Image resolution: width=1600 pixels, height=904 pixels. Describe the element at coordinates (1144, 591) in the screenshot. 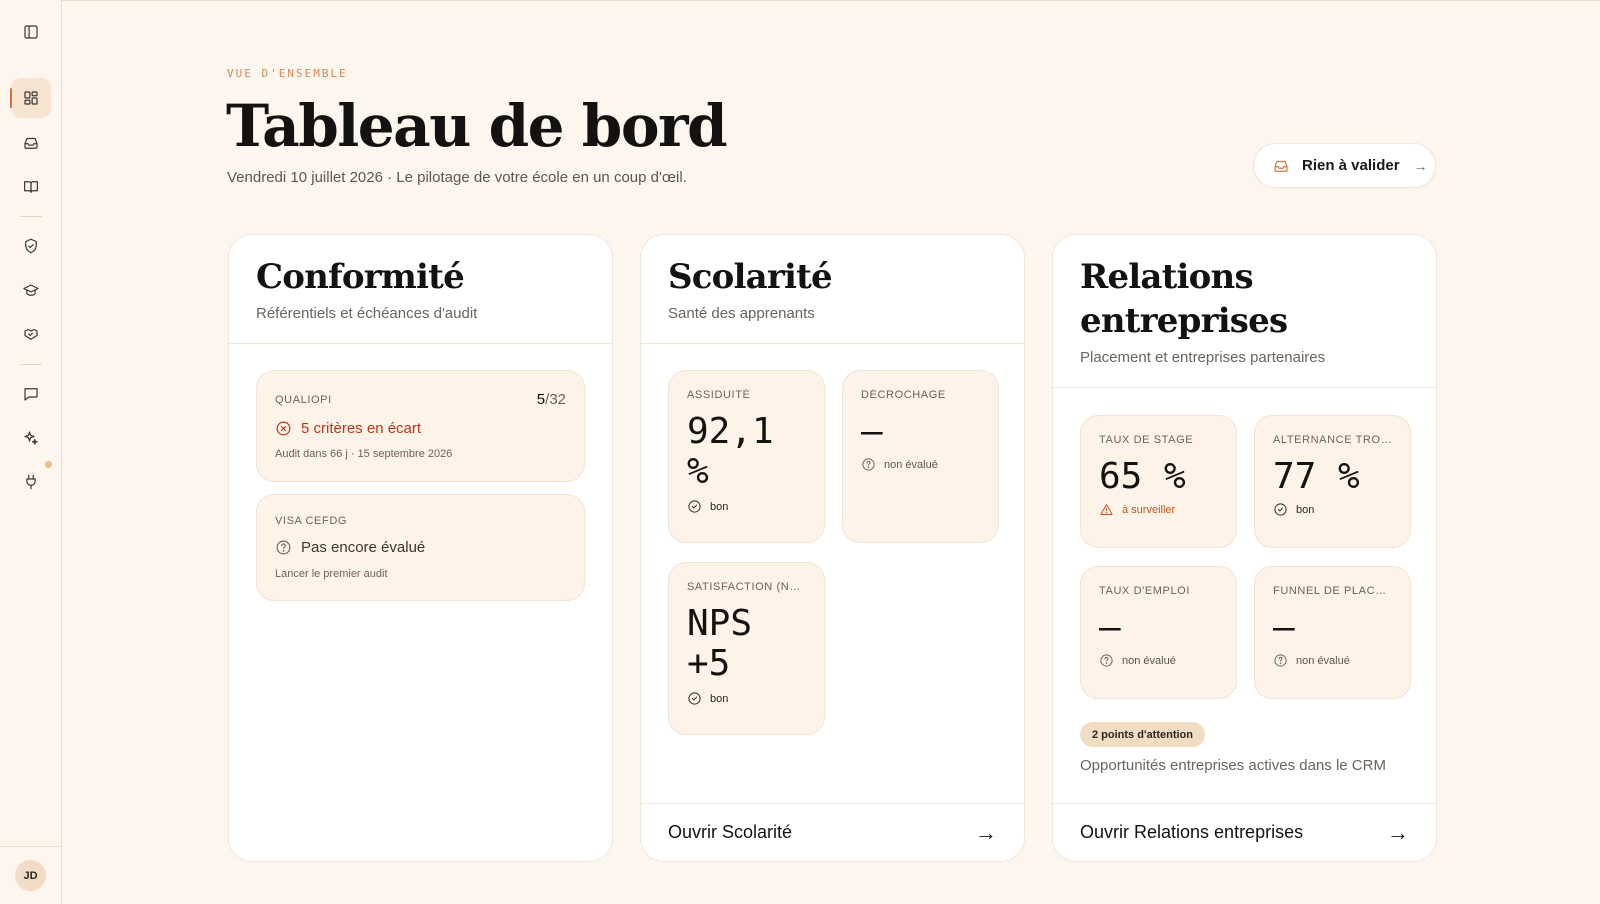

I see `metric-label: TAUX D'EMPLOI` at that location.